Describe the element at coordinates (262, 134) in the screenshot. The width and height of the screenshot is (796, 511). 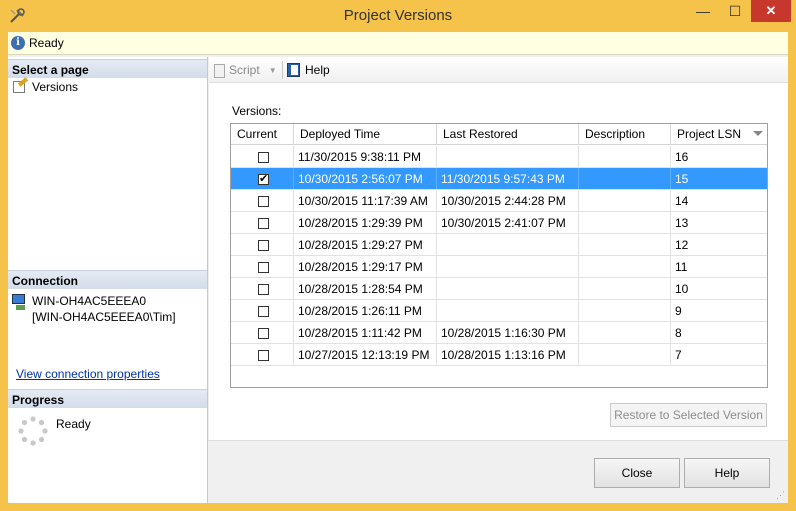
I see `column-header-current: Current` at that location.